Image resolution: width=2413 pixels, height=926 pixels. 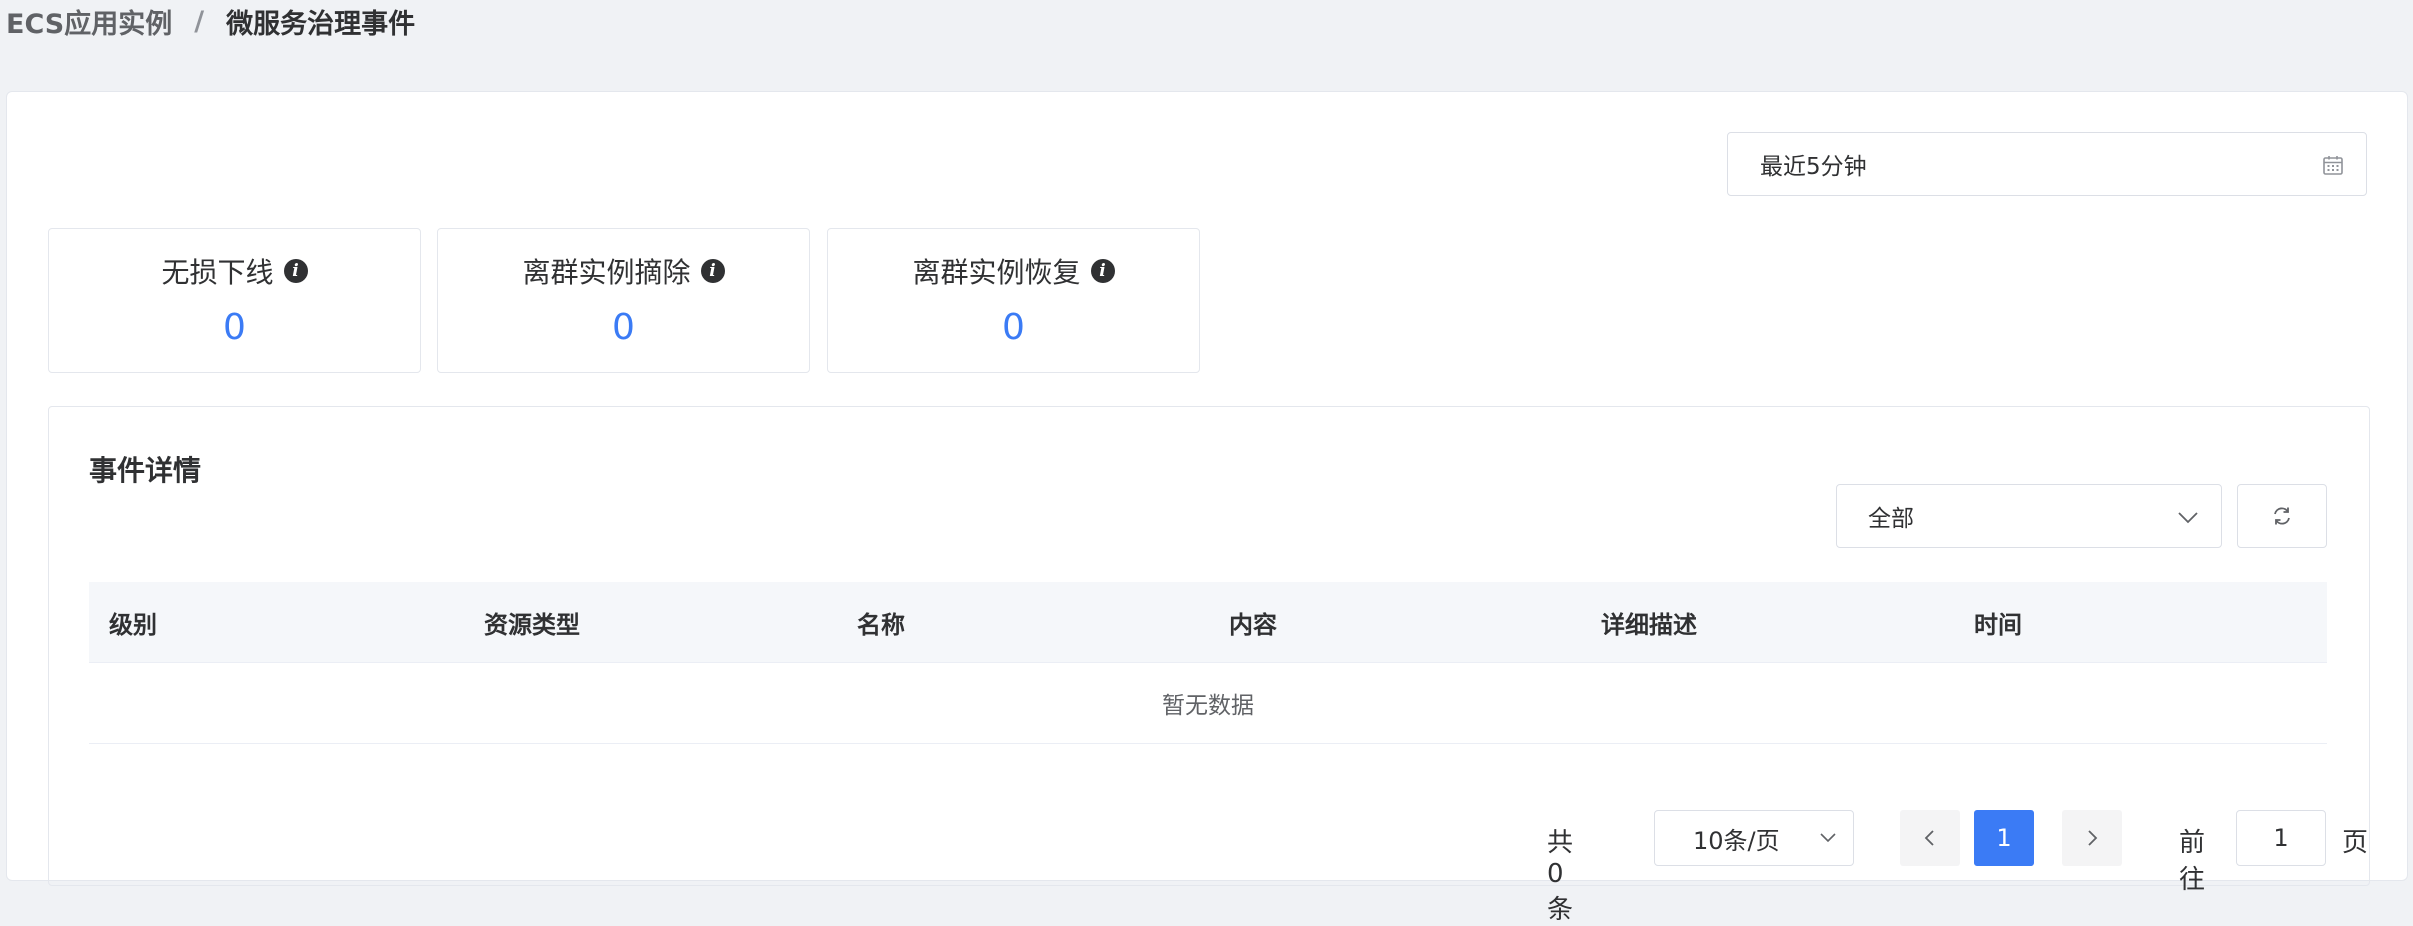 I want to click on refresh-icon, so click(x=2282, y=516).